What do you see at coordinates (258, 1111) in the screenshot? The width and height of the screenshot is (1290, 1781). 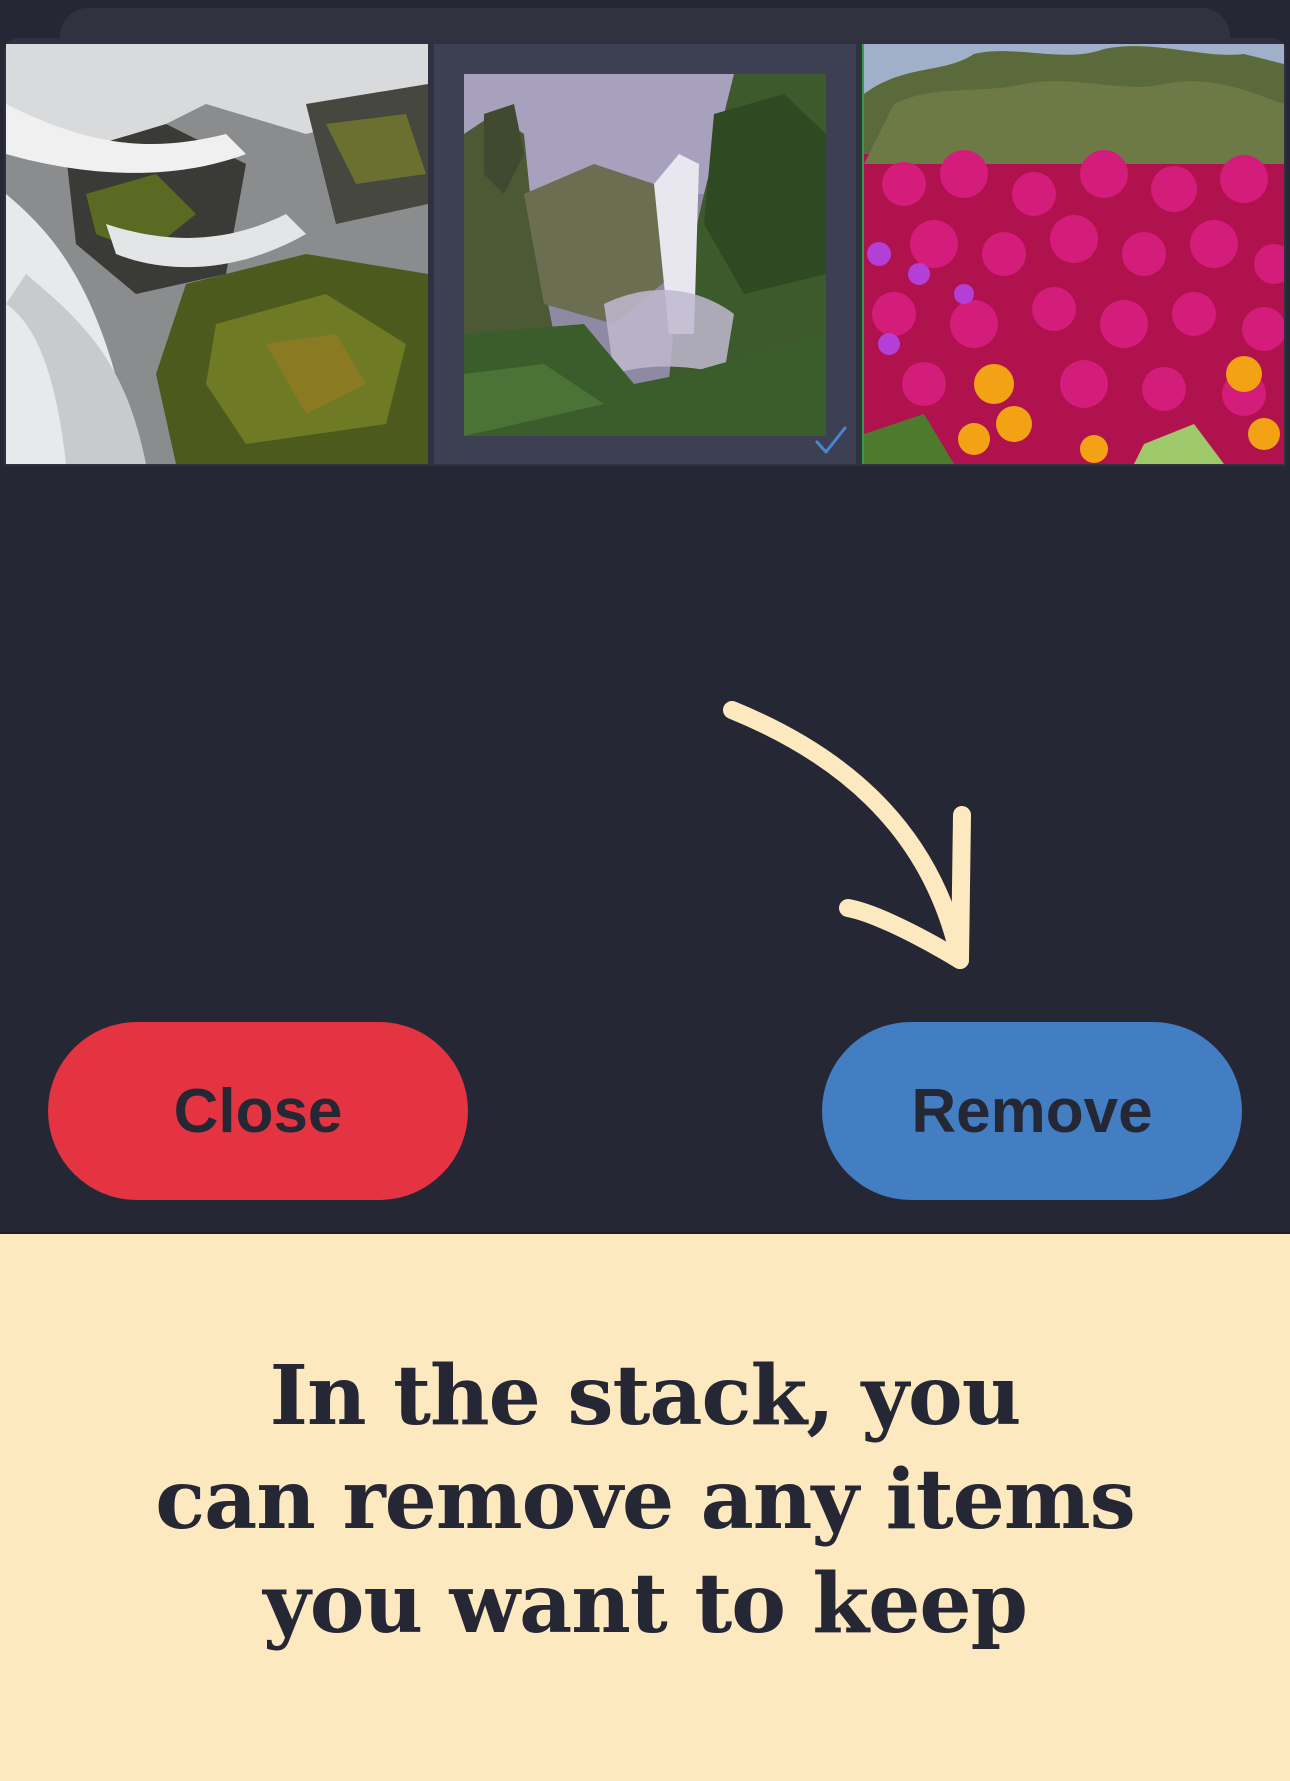 I see `close-button: Close` at bounding box center [258, 1111].